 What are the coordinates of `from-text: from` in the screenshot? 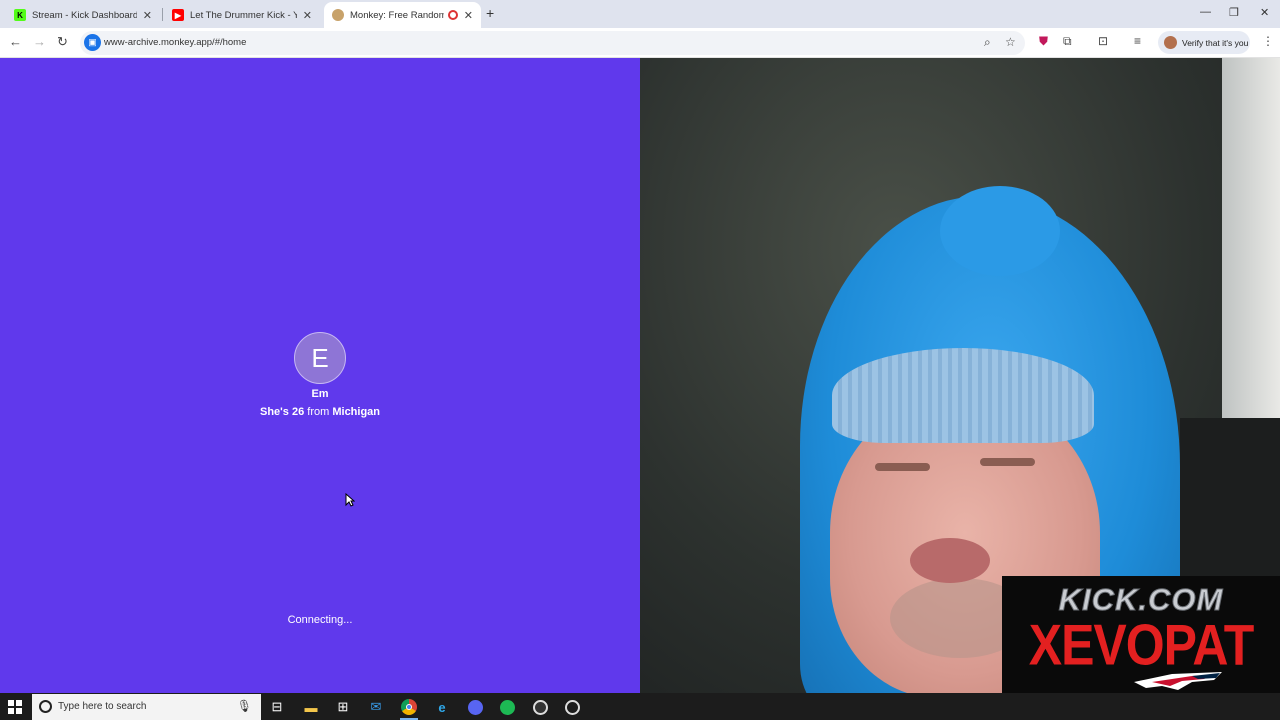 It's located at (318, 412).